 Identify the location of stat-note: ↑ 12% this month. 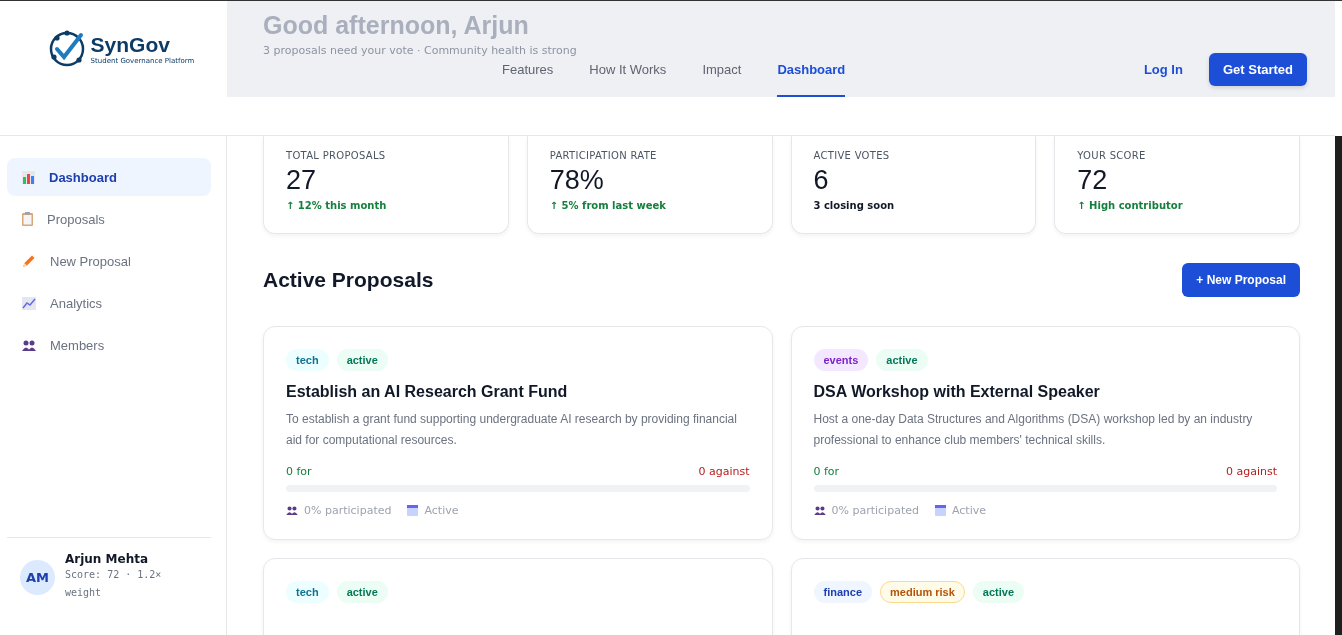
(337, 205).